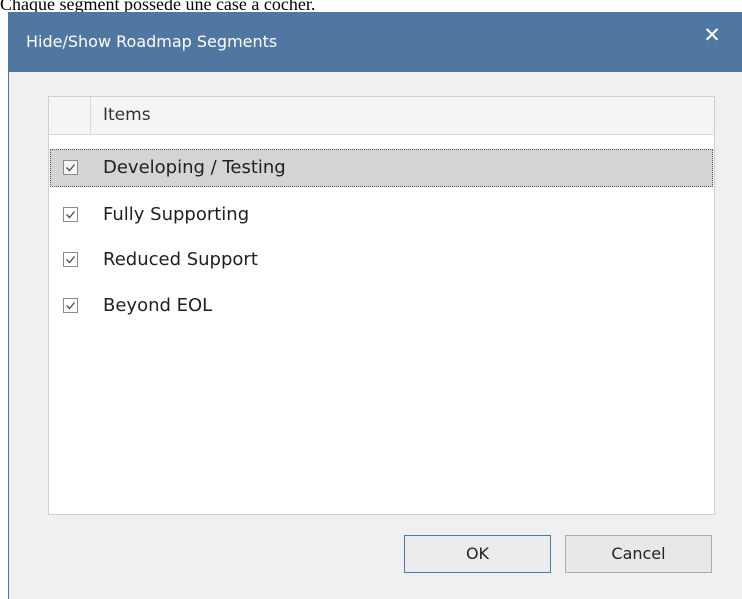 This screenshot has height=599, width=742. I want to click on list-item-beyond-eol: Beyond EOL, so click(381, 306).